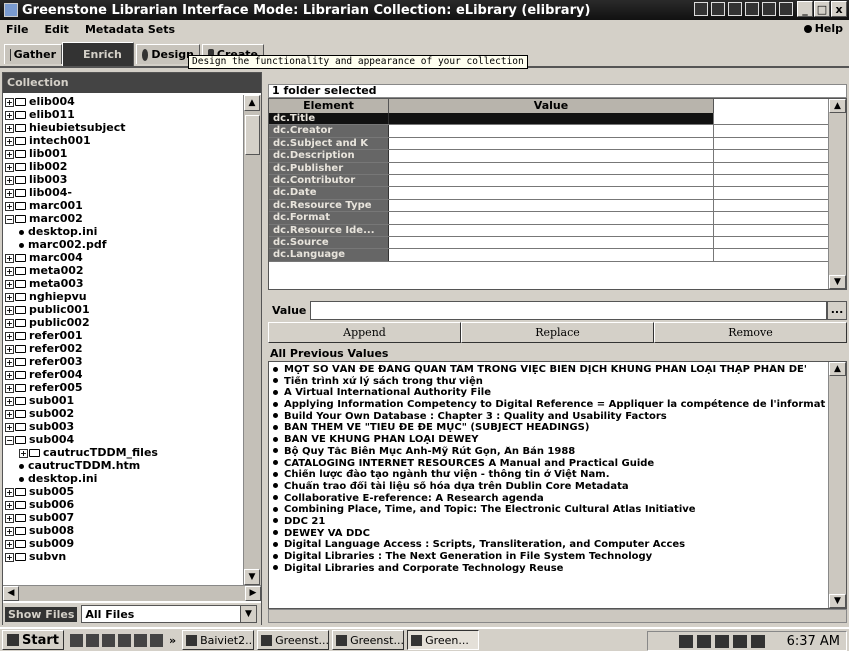 The width and height of the screenshot is (849, 651). I want to click on tree-folder-item: + lib002, so click(121, 166).